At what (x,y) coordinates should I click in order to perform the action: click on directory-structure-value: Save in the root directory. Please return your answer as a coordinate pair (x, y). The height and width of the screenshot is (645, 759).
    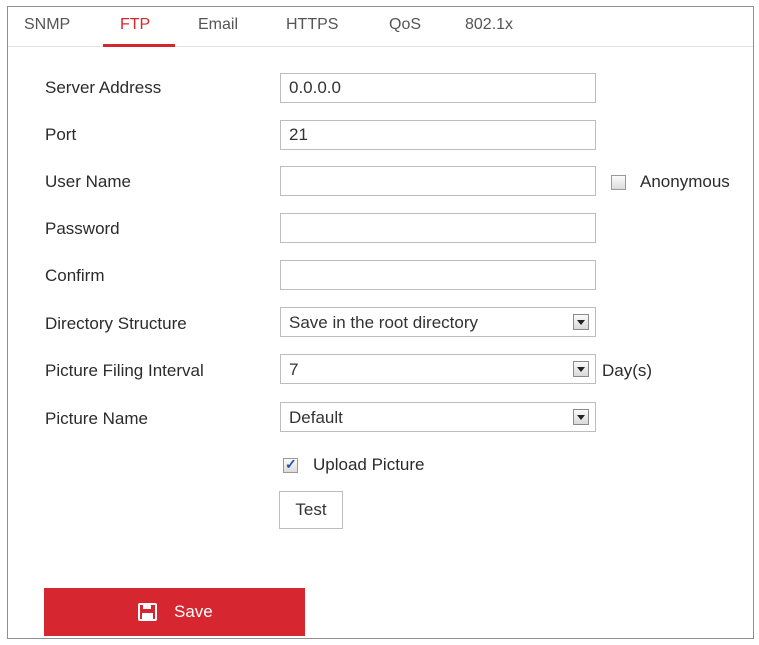
    Looking at the image, I should click on (383, 322).